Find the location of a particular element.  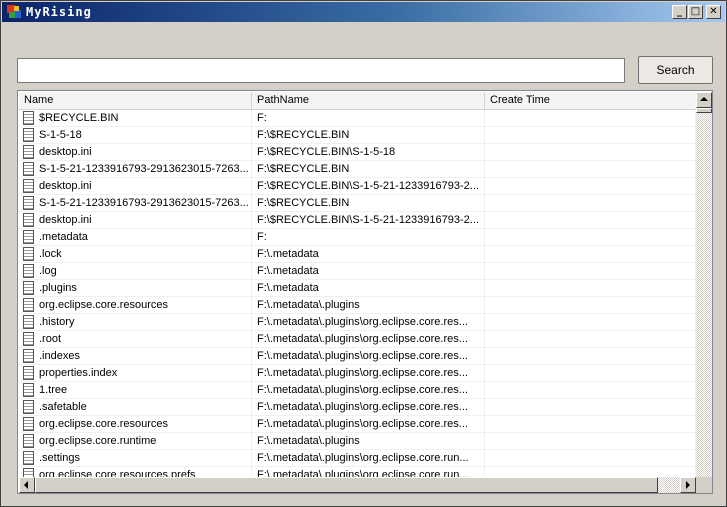

name-cell: org.eclipse.core.resources is located at coordinates (135, 424).